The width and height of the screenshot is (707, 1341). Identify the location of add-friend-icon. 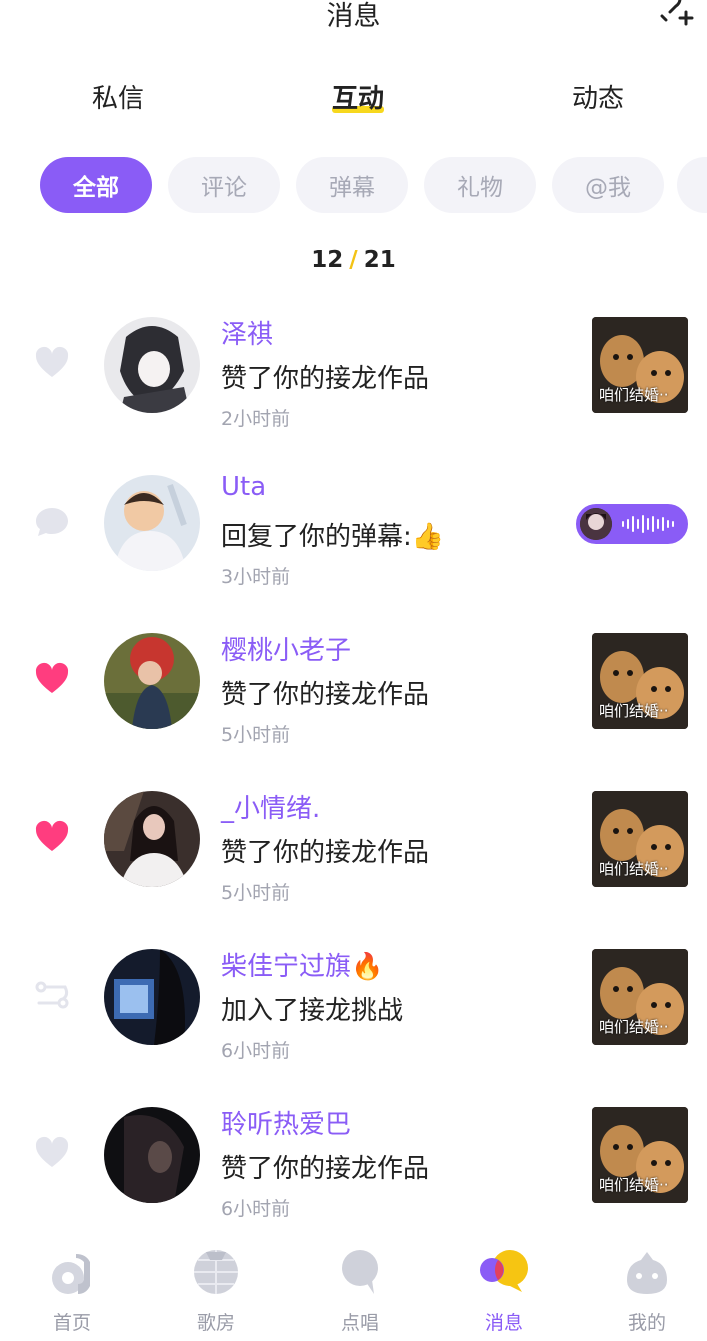
(676, 15).